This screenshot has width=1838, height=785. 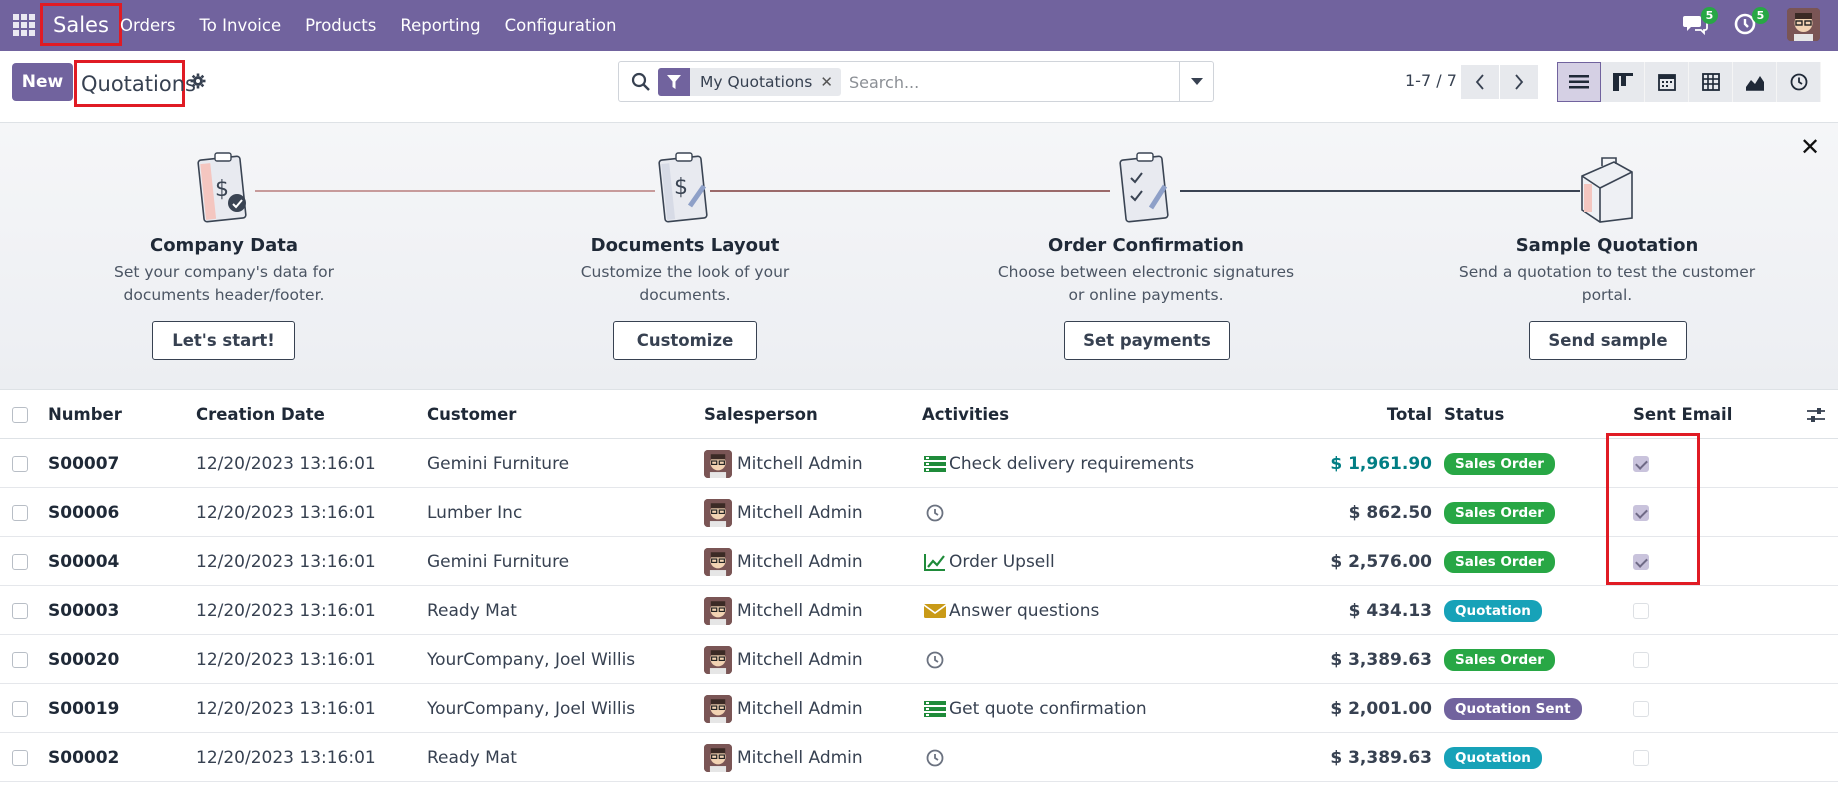 I want to click on status-badge: Sales Order, so click(x=1499, y=659).